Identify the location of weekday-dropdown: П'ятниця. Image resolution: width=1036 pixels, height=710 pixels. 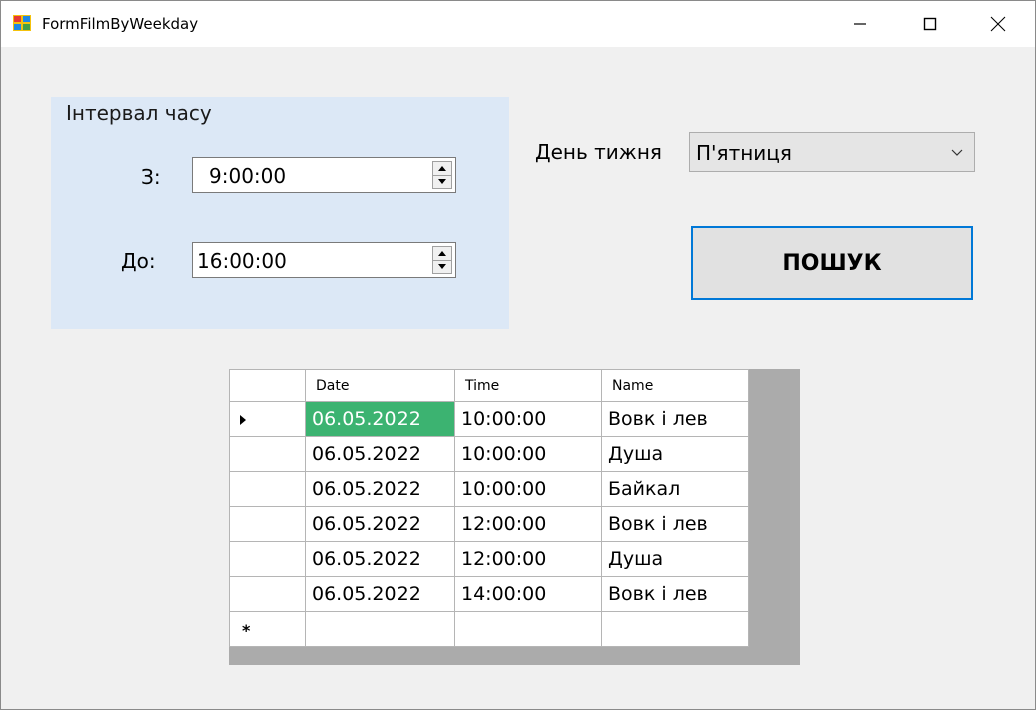
(832, 152).